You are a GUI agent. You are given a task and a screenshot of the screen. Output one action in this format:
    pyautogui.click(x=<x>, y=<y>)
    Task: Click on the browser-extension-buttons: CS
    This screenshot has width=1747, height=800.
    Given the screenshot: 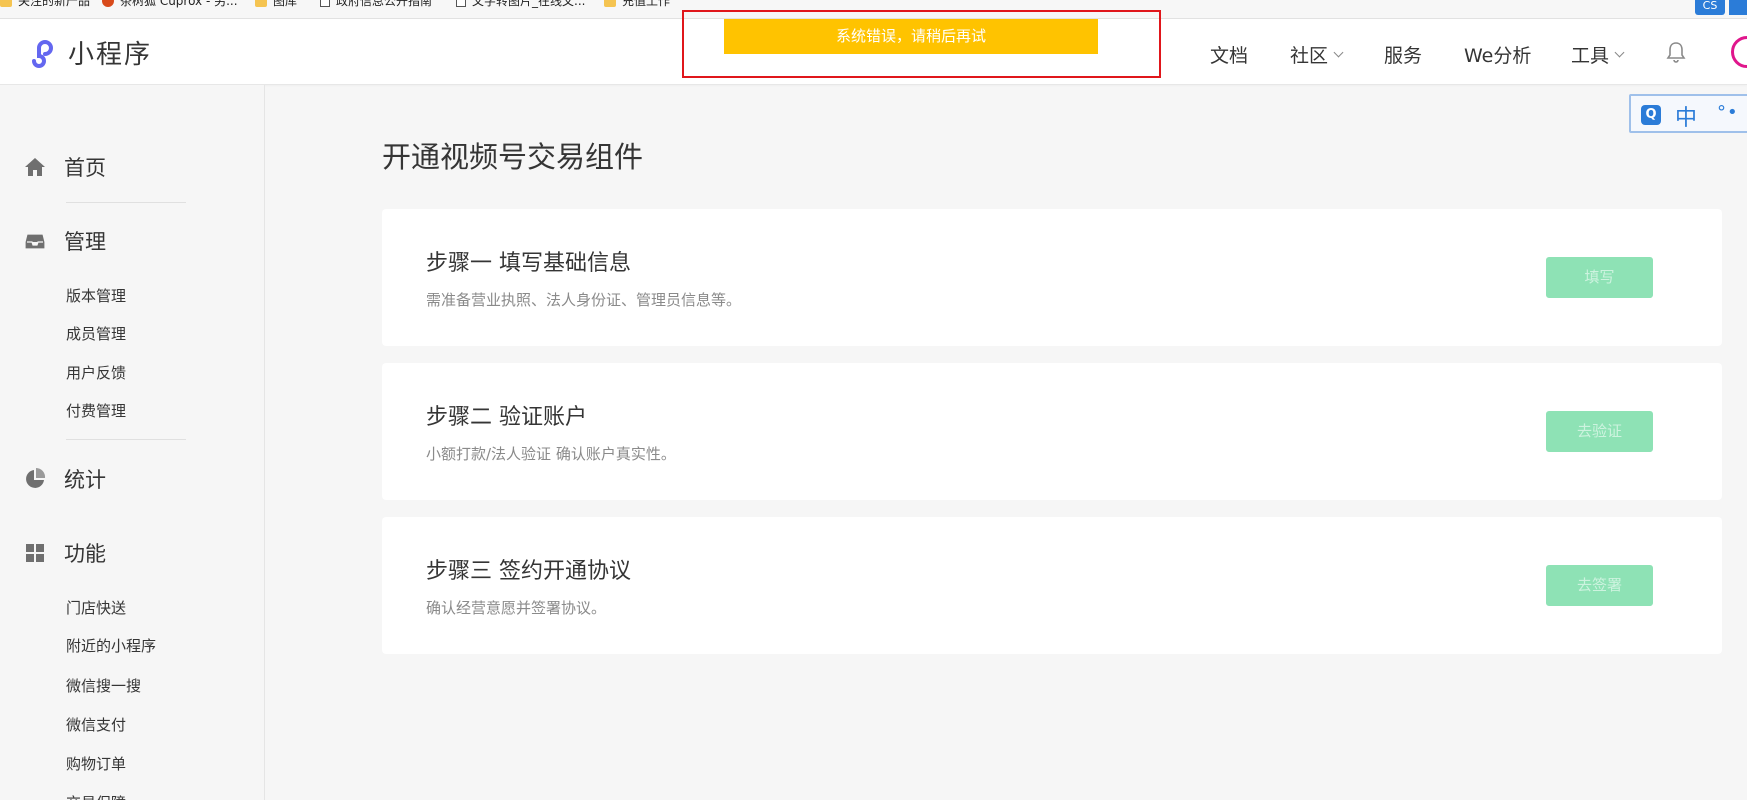 What is the action you would take?
    pyautogui.click(x=1721, y=8)
    